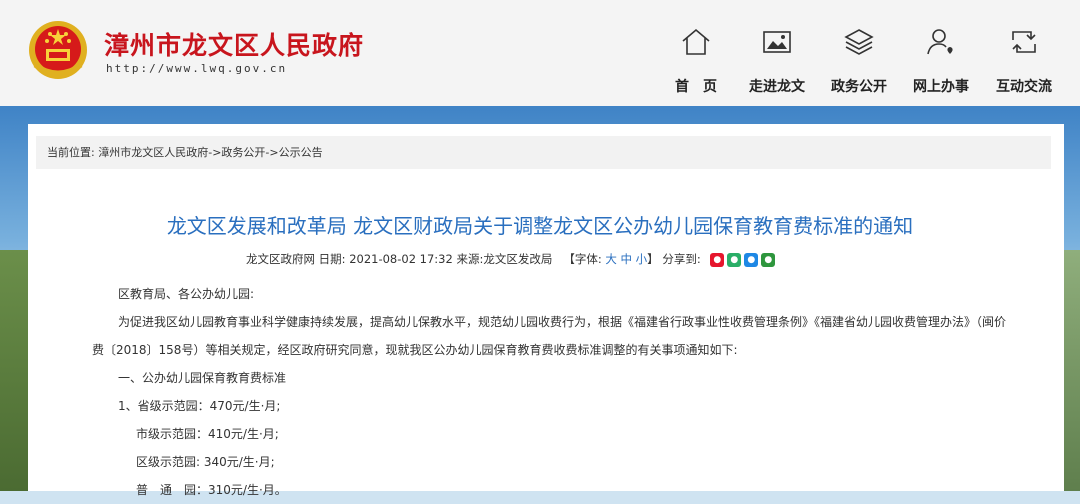 The image size is (1080, 504). Describe the element at coordinates (859, 87) in the screenshot. I see `nav-affairs-label: 政务公开` at that location.